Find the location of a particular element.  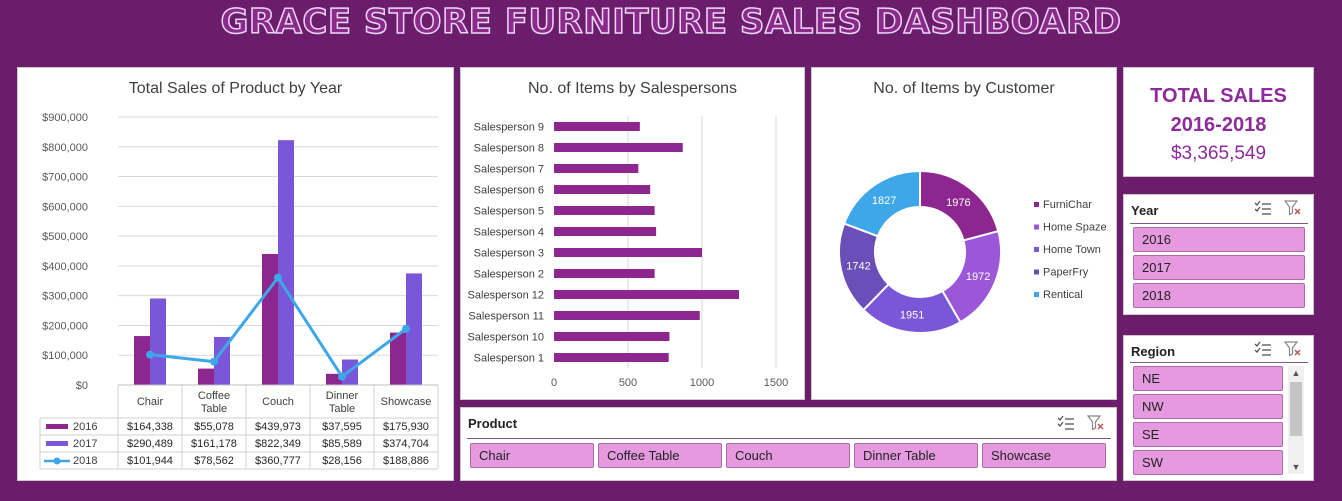

y-tick-label: $800,000 is located at coordinates (65, 148).